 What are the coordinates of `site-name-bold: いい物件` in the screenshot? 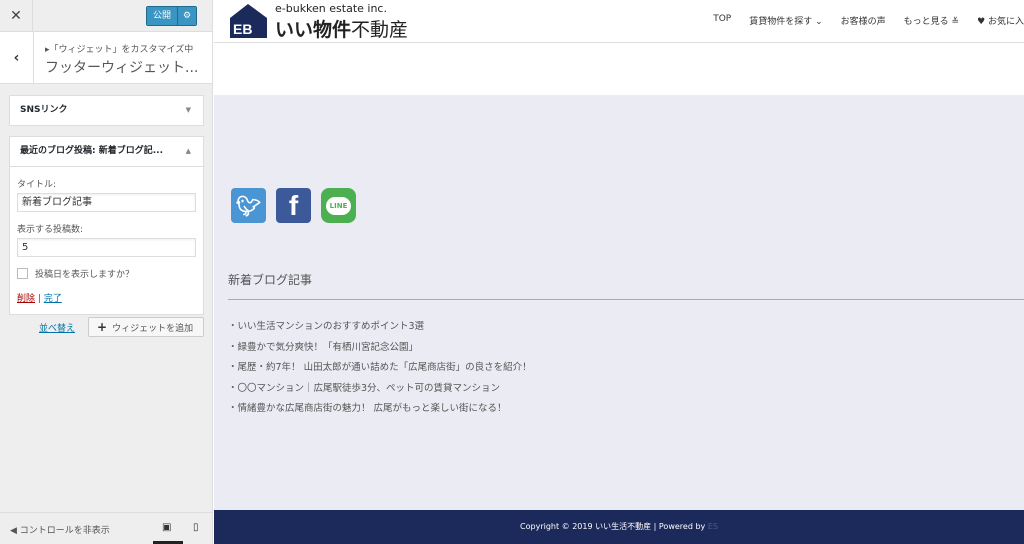 It's located at (313, 30).